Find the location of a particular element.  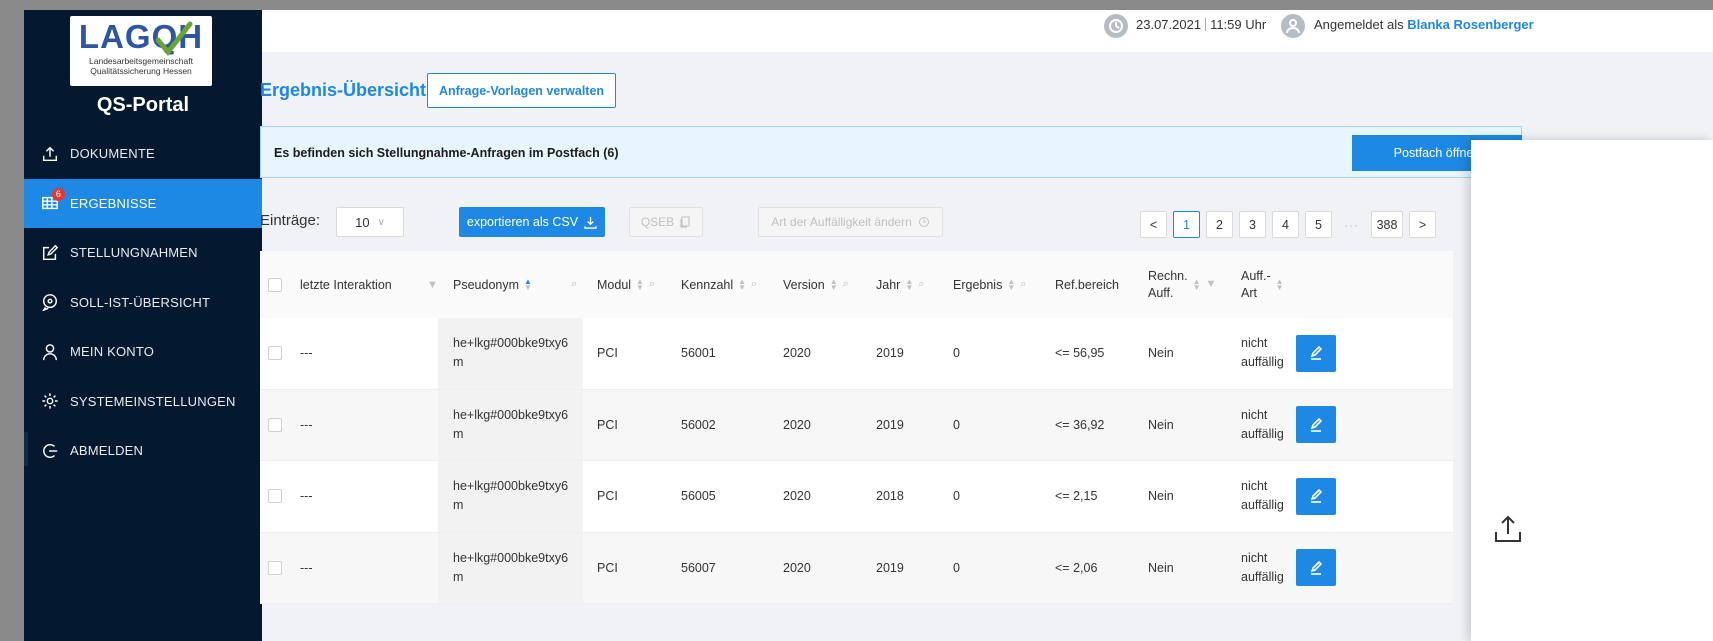

share-export-icon is located at coordinates (1508, 529).